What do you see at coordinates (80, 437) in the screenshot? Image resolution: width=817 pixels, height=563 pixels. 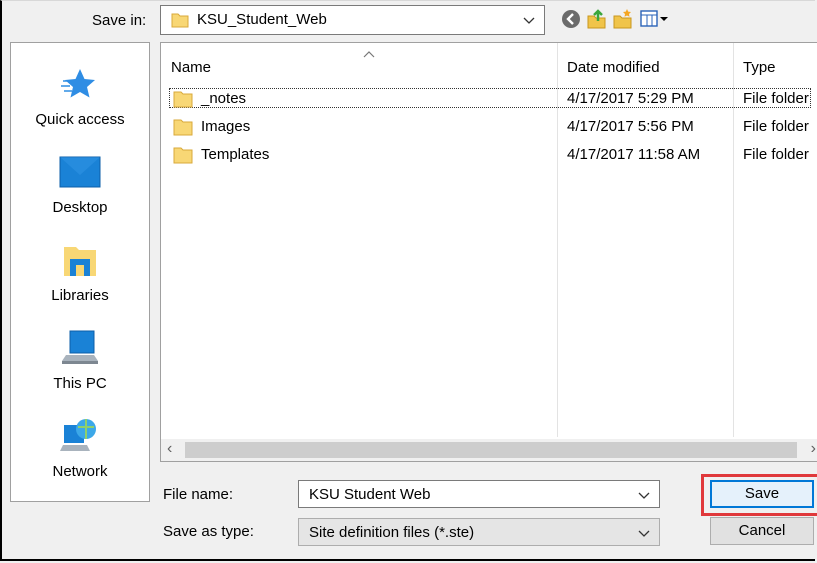 I see `network-icon` at bounding box center [80, 437].